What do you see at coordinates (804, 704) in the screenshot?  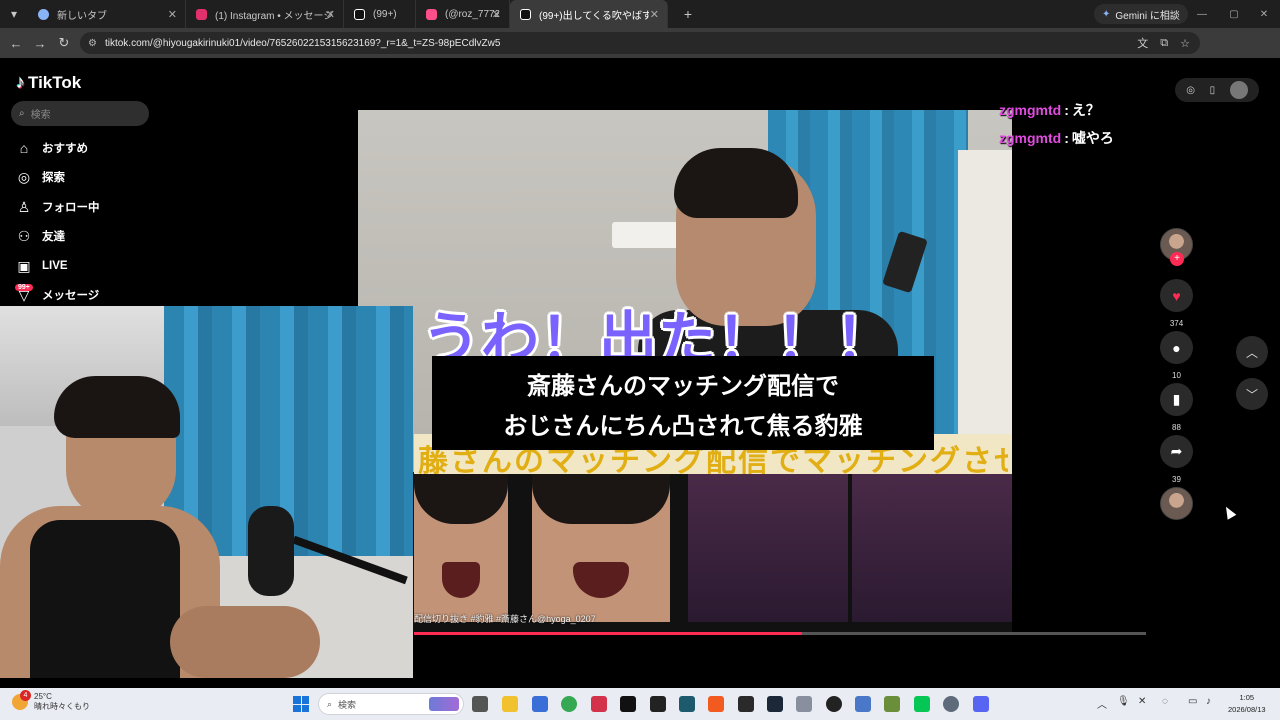 I see `app-grey-icon` at bounding box center [804, 704].